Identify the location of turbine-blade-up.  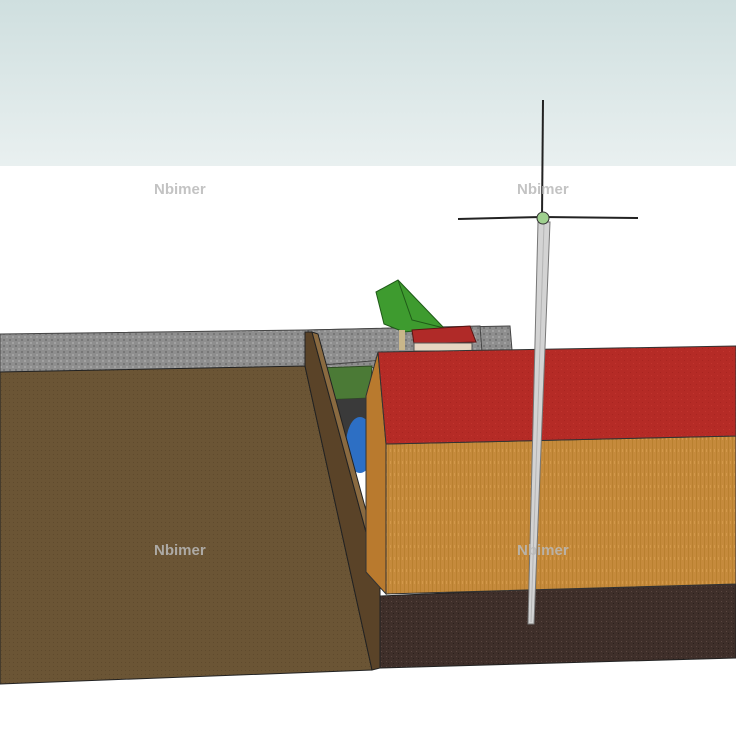
(542, 159).